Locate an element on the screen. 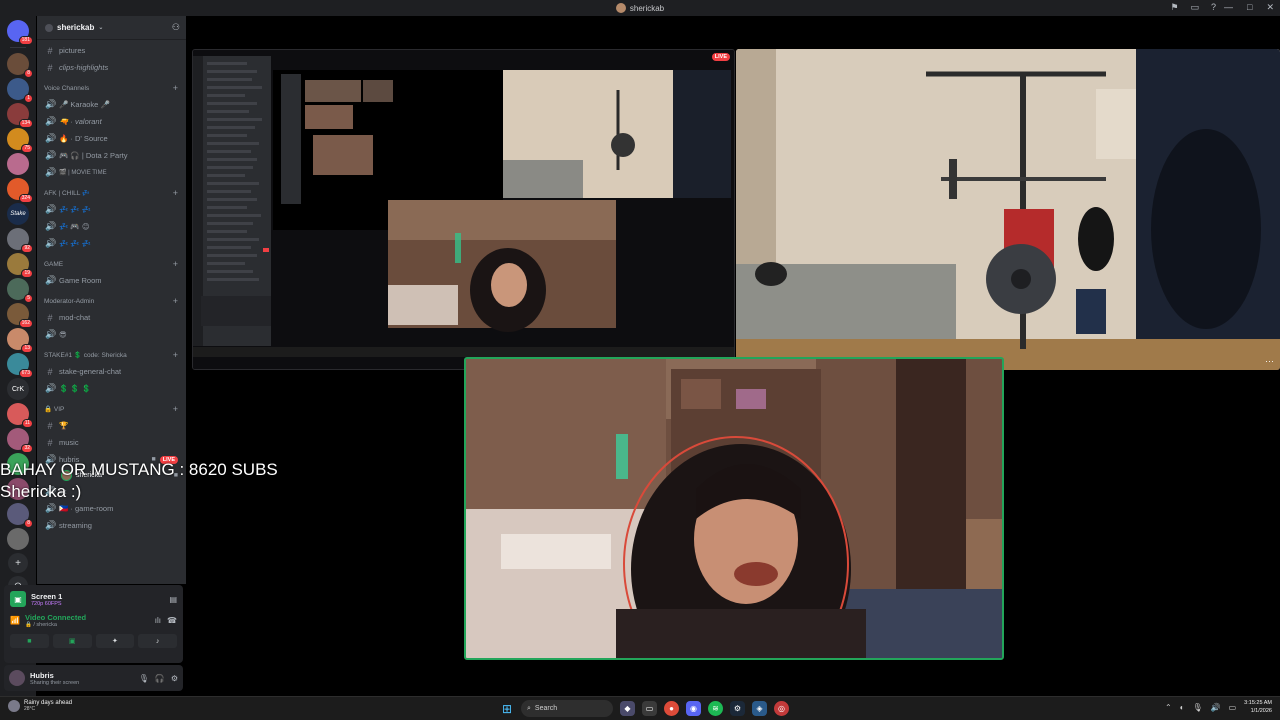  noise-suppression-icon: ılı is located at coordinates (158, 620).